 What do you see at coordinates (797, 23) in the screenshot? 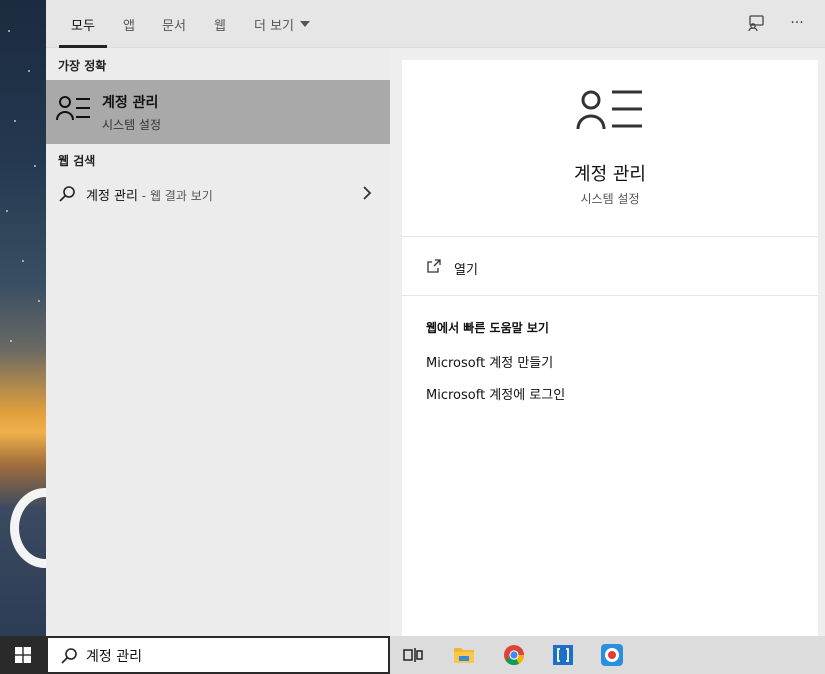
I see `more-options-icon: ···` at bounding box center [797, 23].